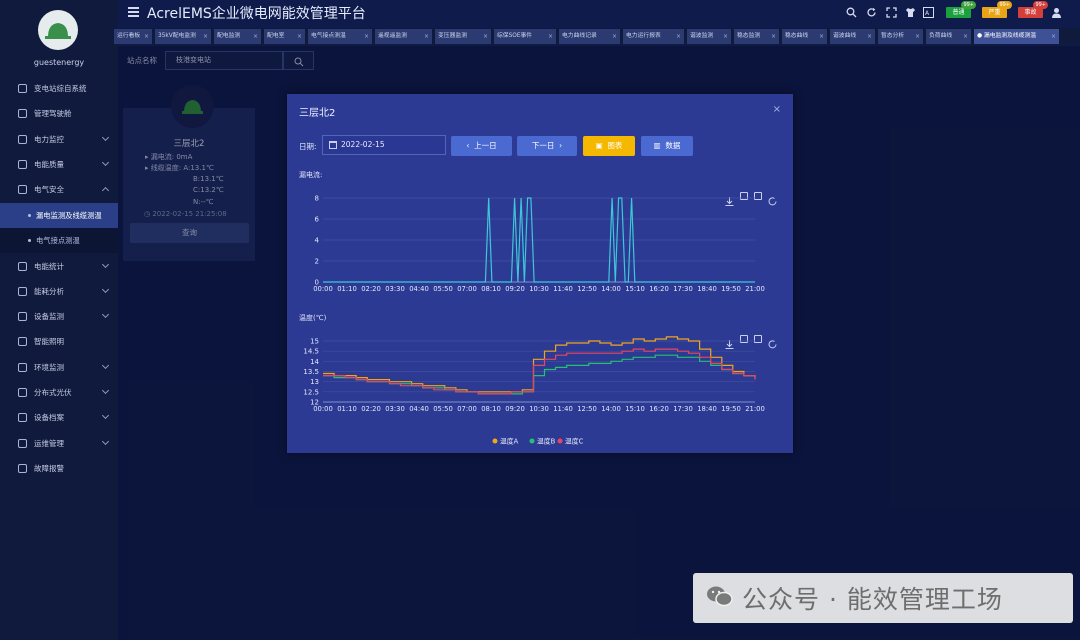  What do you see at coordinates (491, 289) in the screenshot?
I see `x-tick-label: 08:10` at bounding box center [491, 289].